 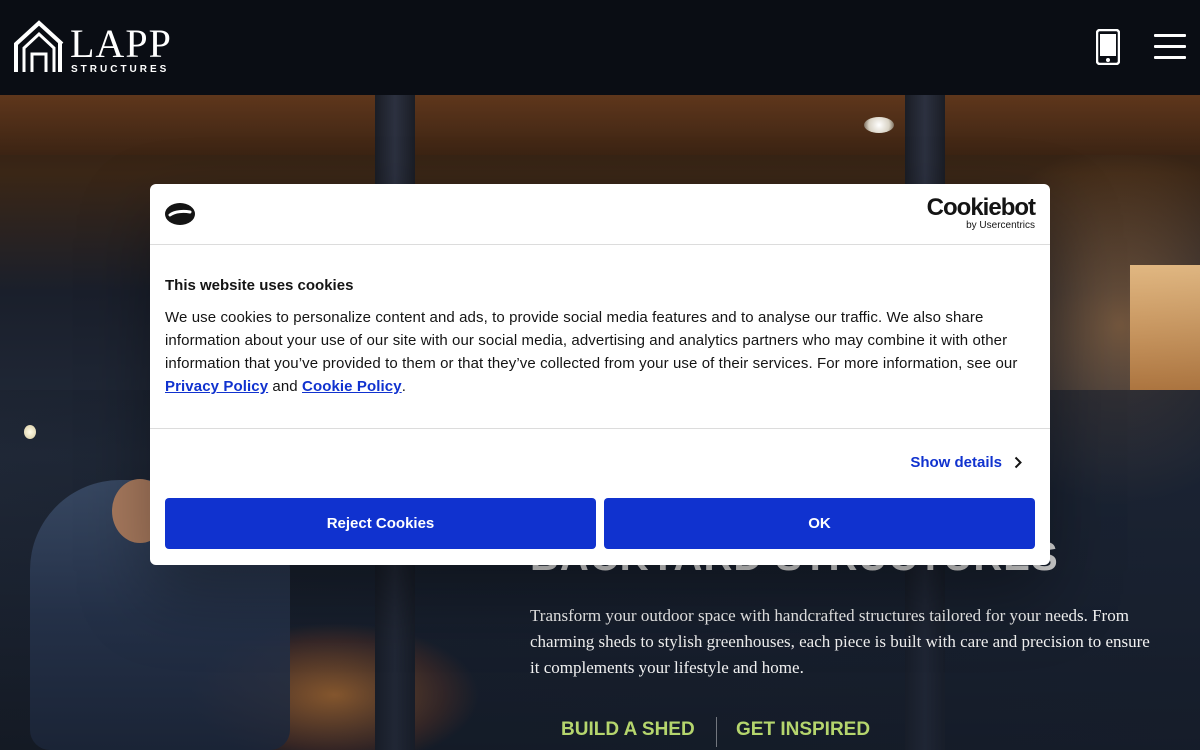 What do you see at coordinates (285, 386) in the screenshot?
I see `body-and: and` at bounding box center [285, 386].